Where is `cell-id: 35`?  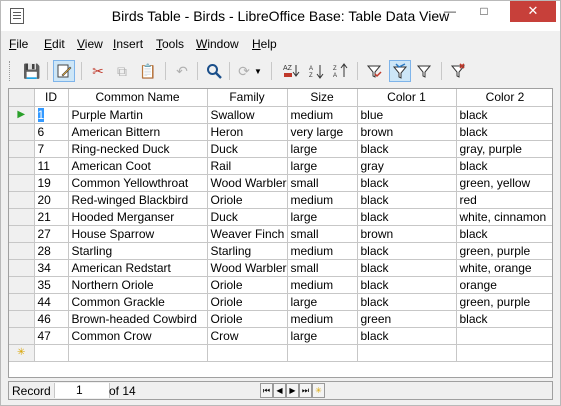
cell-id: 35 is located at coordinates (51, 285).